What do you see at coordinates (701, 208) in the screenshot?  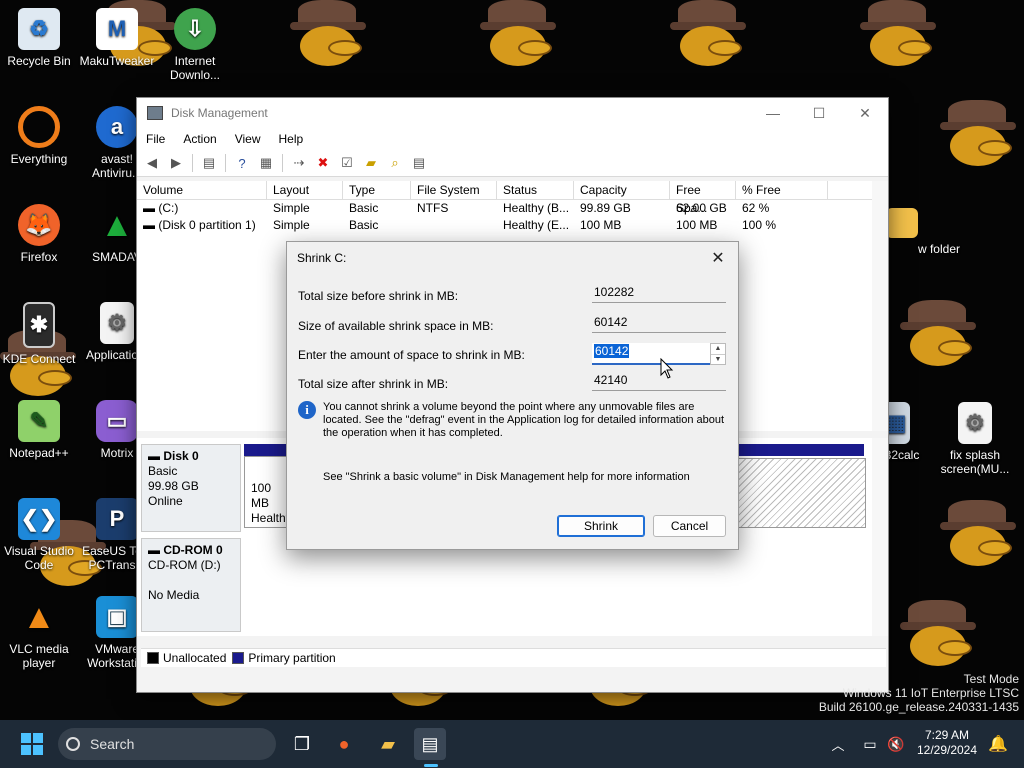 I see `volume-free-space: 62.00 GB` at bounding box center [701, 208].